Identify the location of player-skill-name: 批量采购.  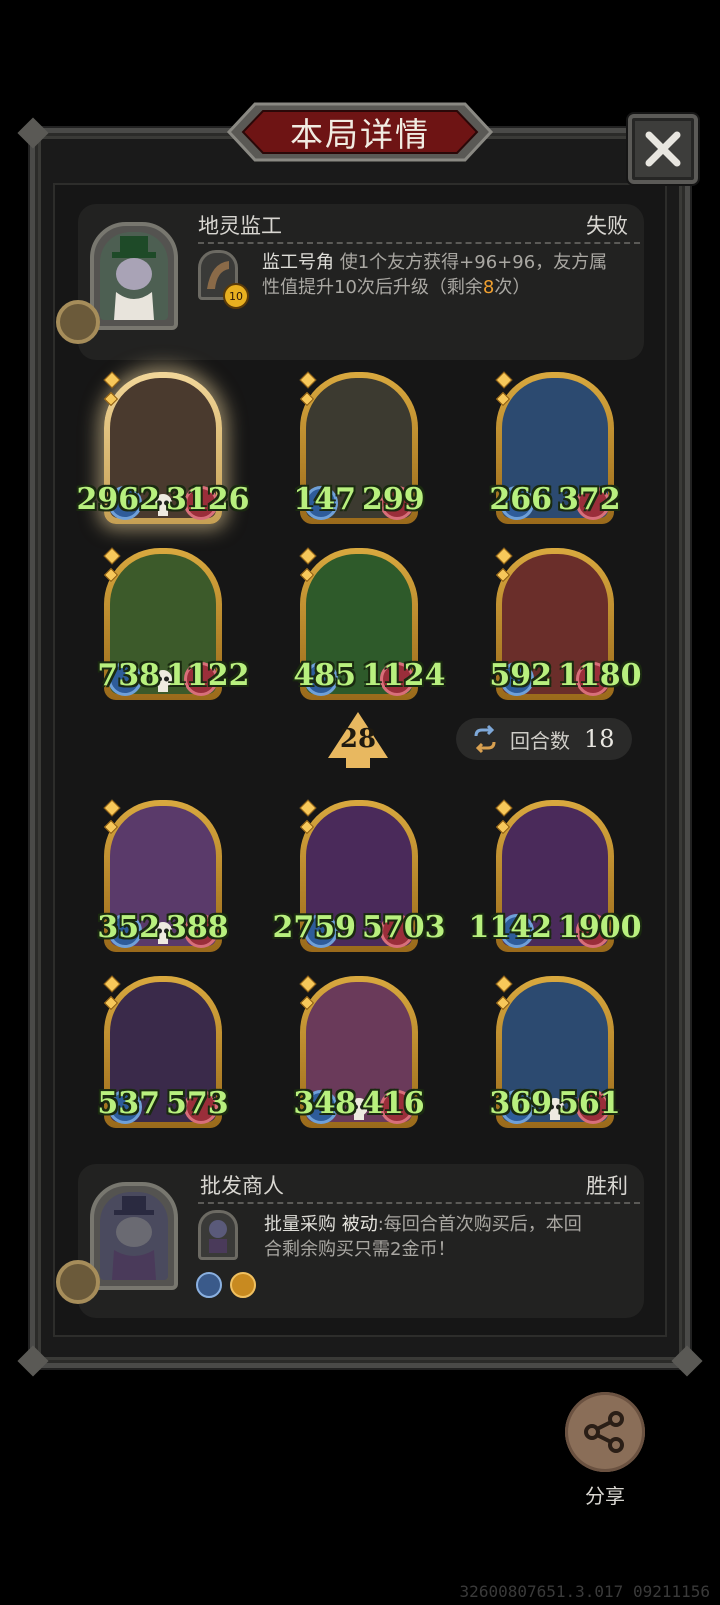
(300, 1224).